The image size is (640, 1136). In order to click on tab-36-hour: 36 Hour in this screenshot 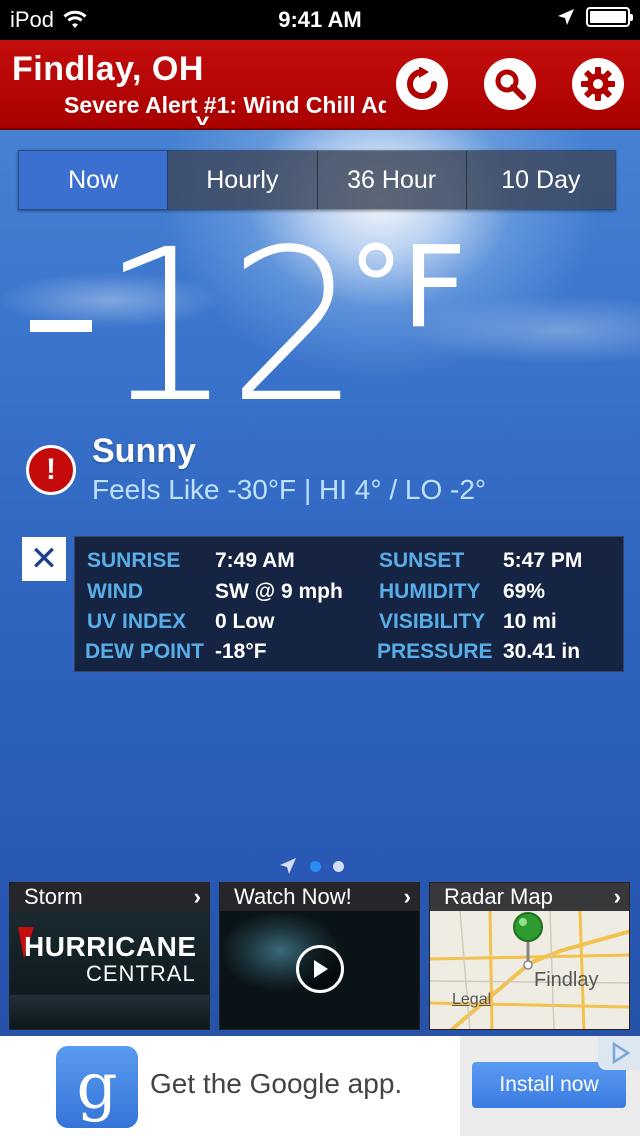, I will do `click(392, 180)`.